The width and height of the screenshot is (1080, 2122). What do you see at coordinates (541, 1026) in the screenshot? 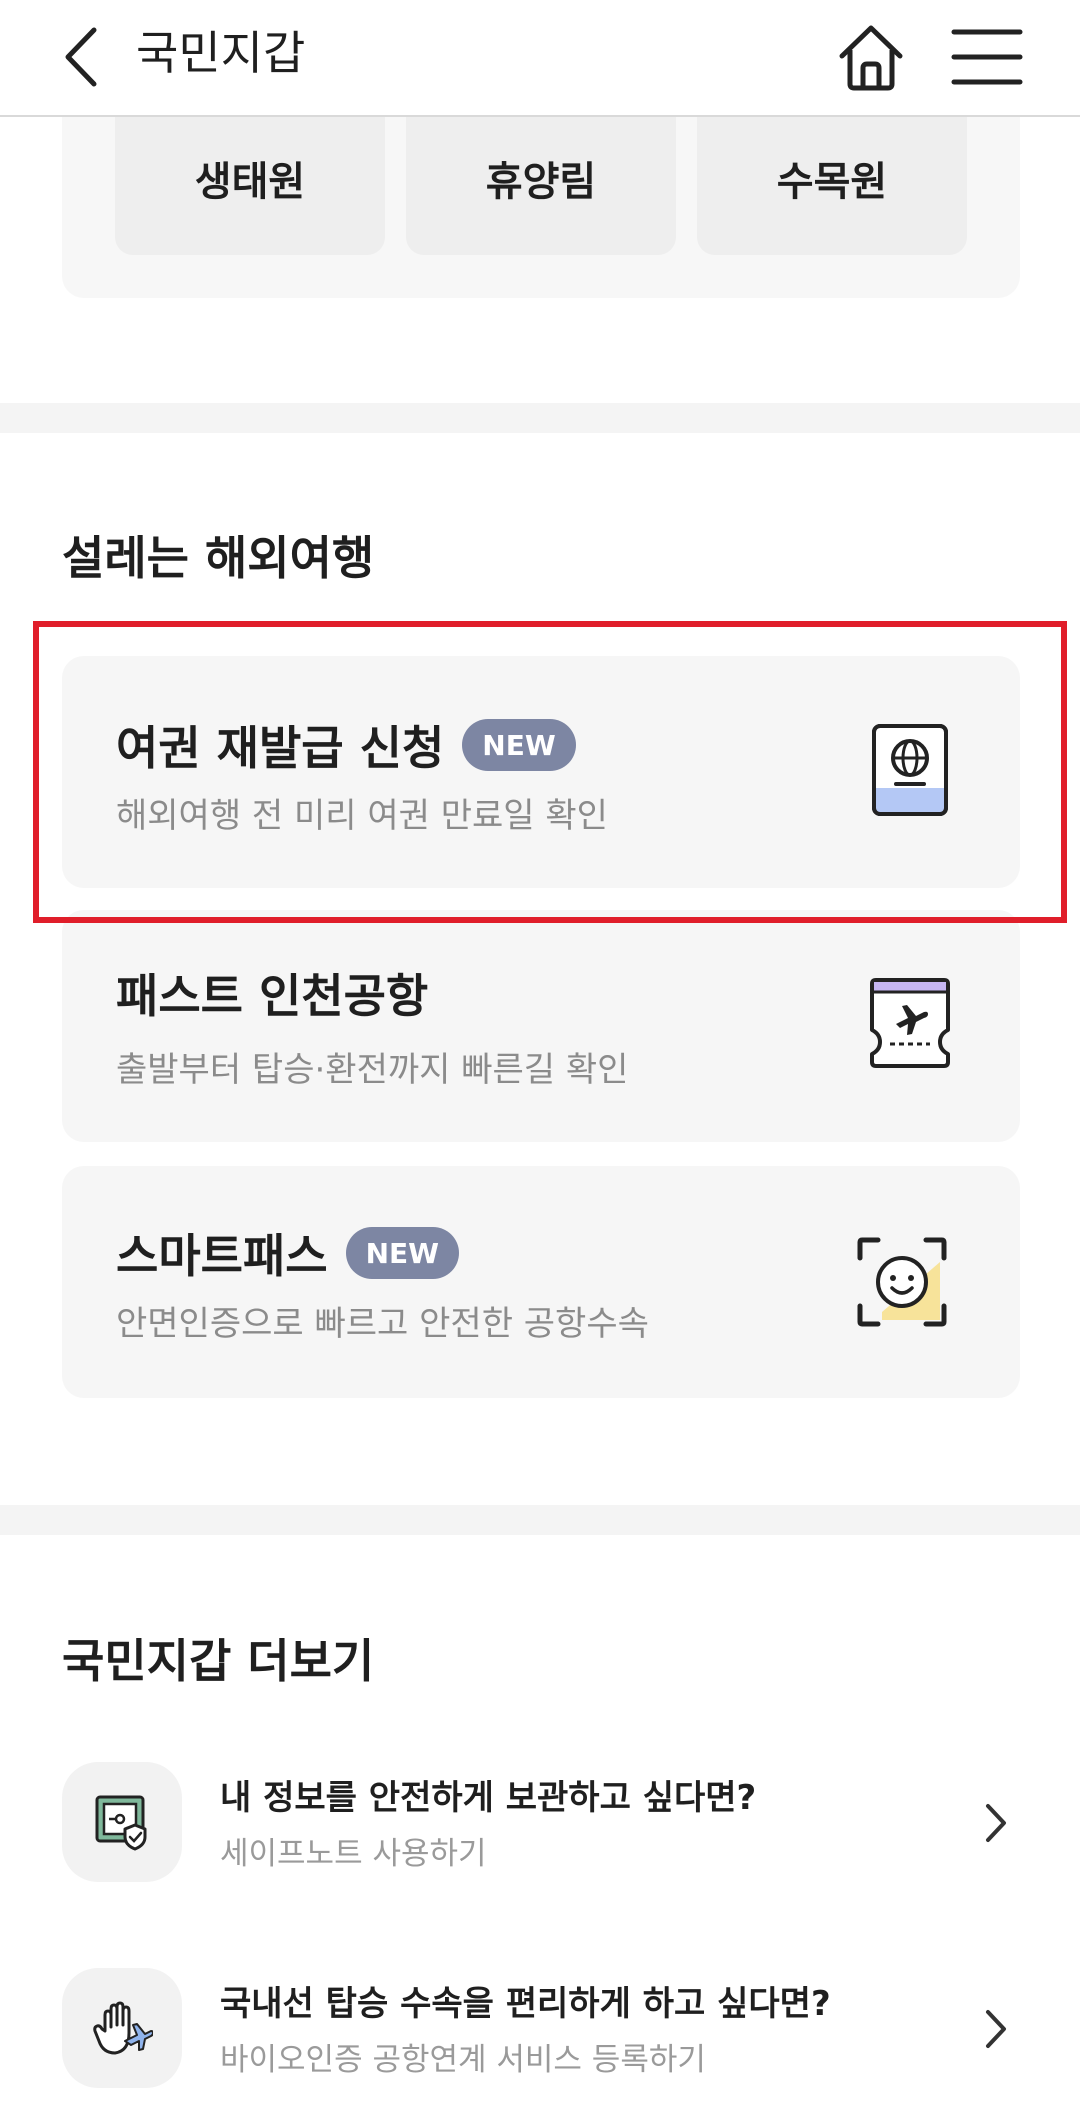
I see `card-fast-incheon-airport: 패스트 인천공항 출발부터 탑승·환전까지 빠른길 확인` at bounding box center [541, 1026].